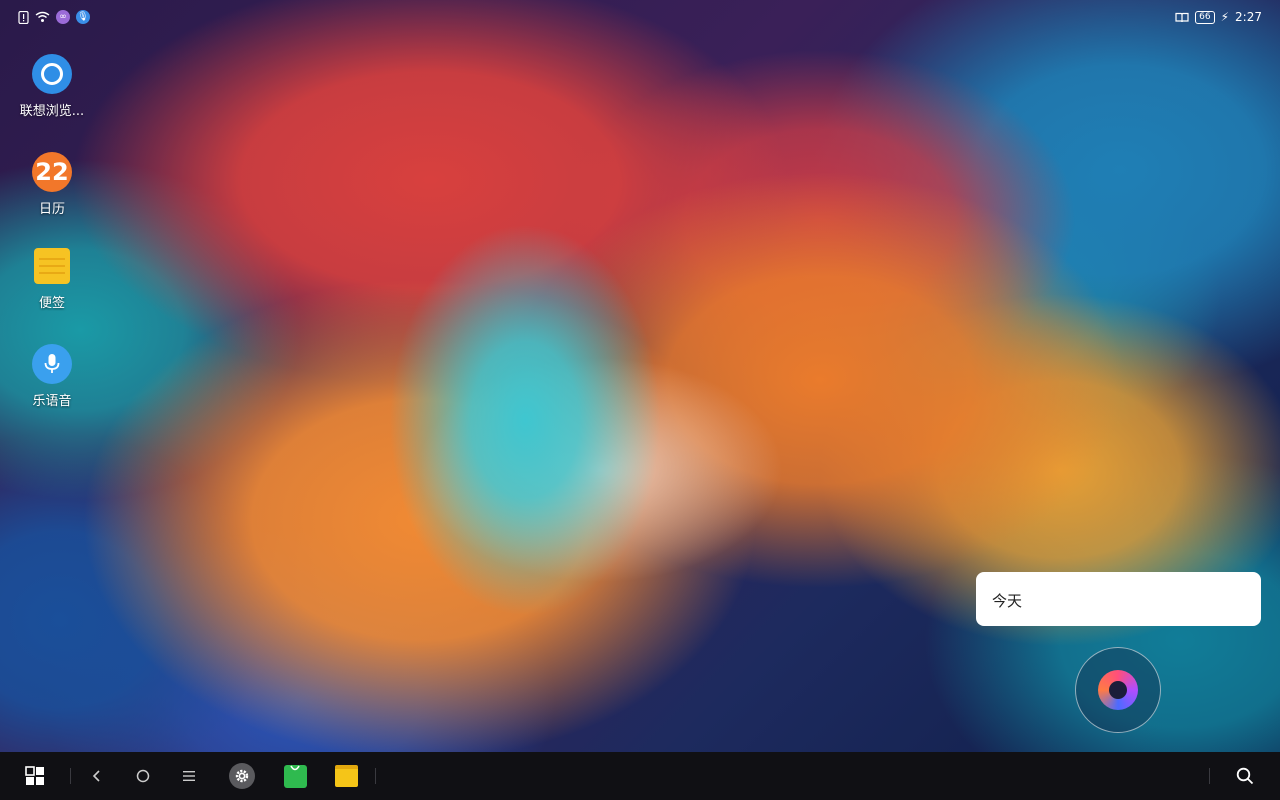  I want to click on taskbar-app-files, so click(346, 776).